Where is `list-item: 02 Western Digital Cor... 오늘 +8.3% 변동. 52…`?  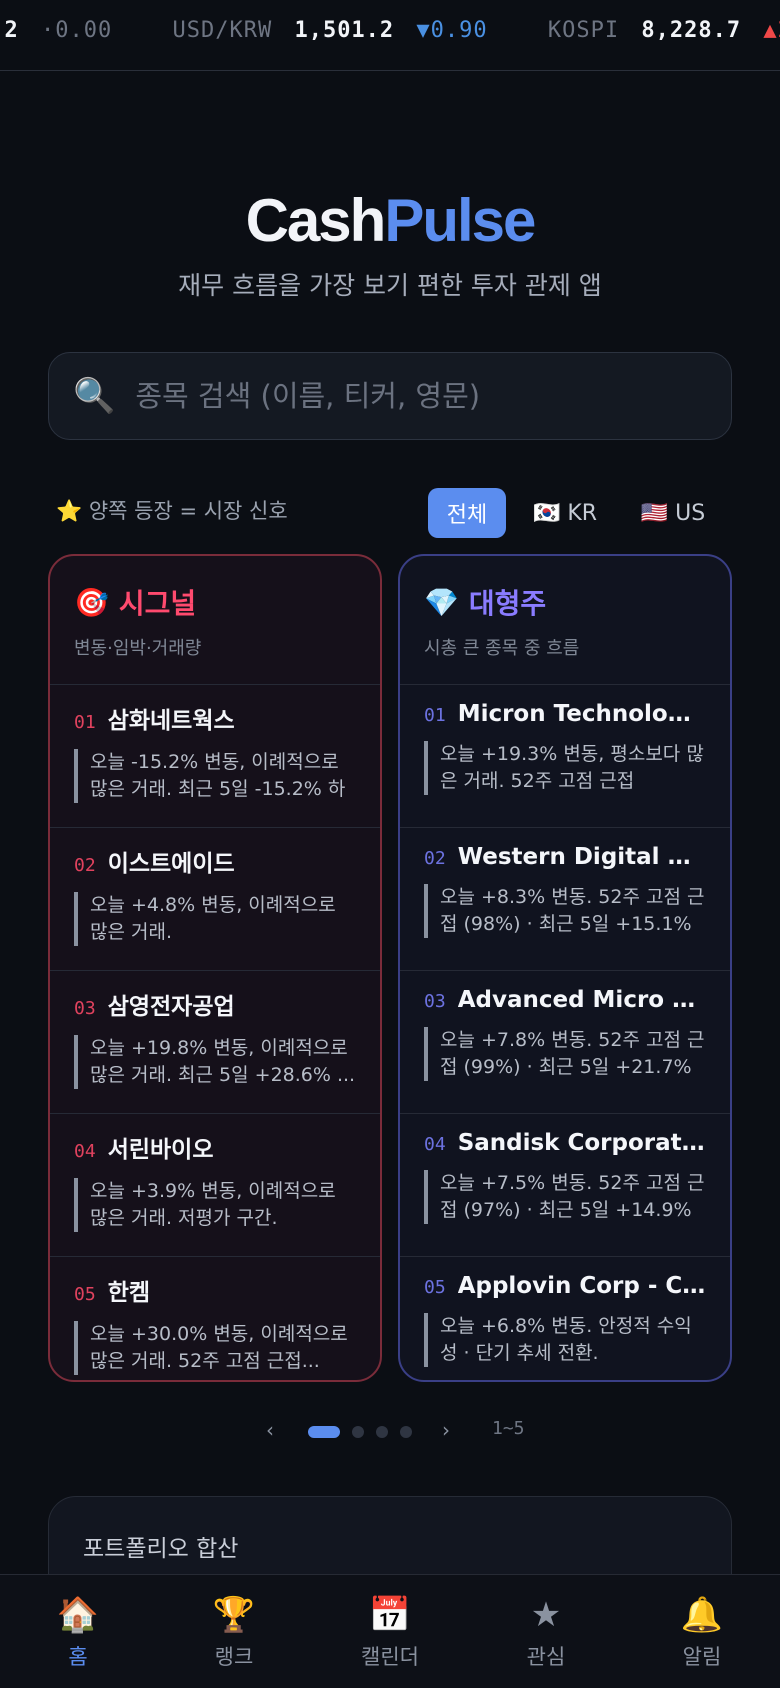
list-item: 02 Western Digital Cor... 오늘 +8.3% 변동. 52… is located at coordinates (565, 898).